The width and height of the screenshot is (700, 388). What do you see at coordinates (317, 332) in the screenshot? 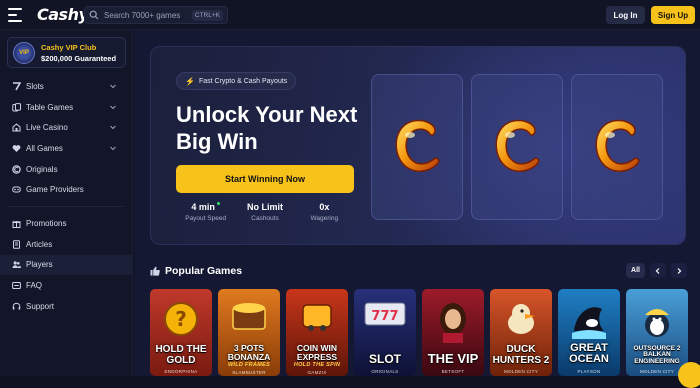
I see `game-card-coin-win-express: COIN WIN EXPRESS HOLD THE SPIN GAMZIX` at bounding box center [317, 332].